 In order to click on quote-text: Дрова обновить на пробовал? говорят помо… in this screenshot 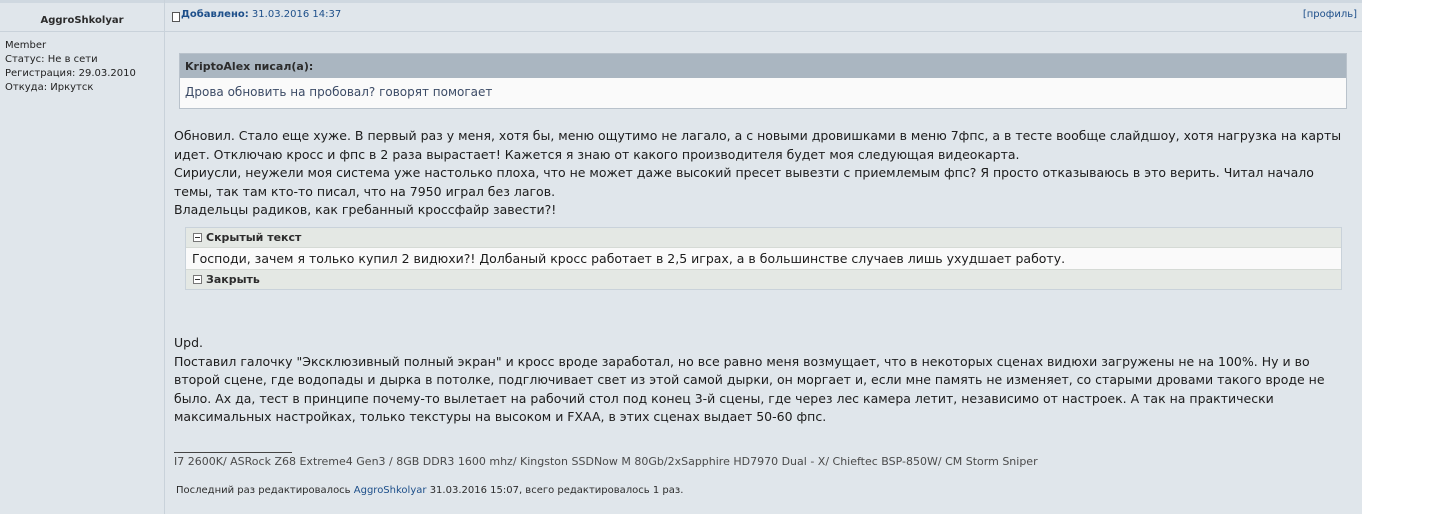, I will do `click(339, 92)`.